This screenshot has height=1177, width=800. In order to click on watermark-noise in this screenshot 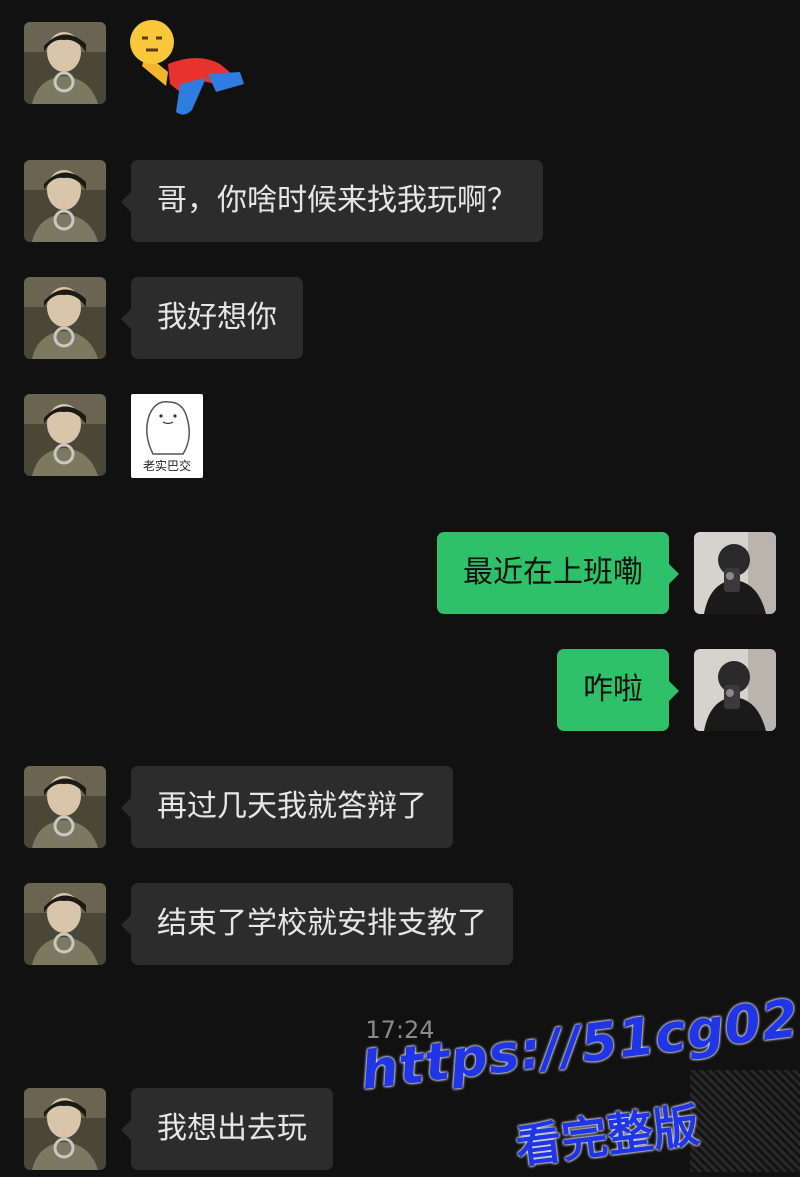, I will do `click(745, 1121)`.